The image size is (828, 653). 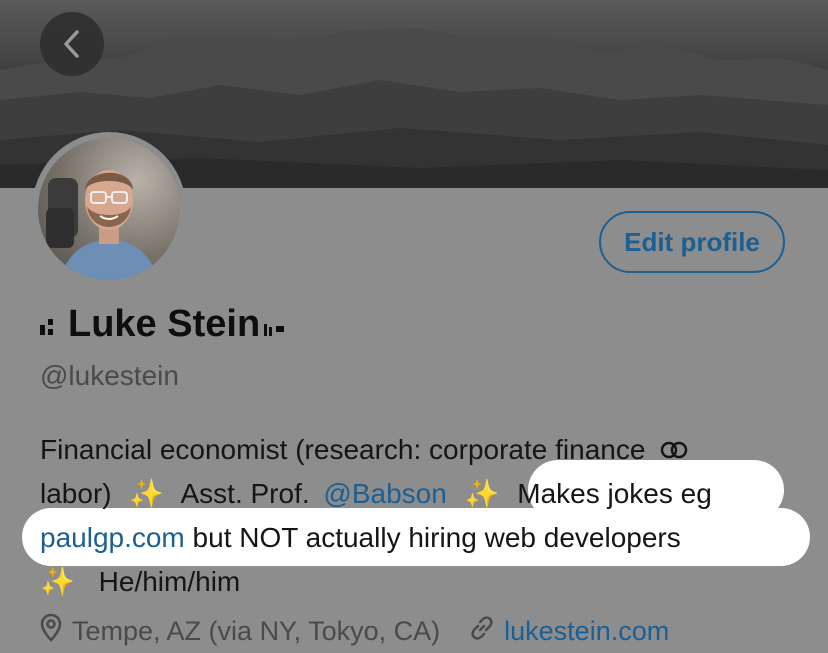 I want to click on avatar-image, so click(x=109, y=209).